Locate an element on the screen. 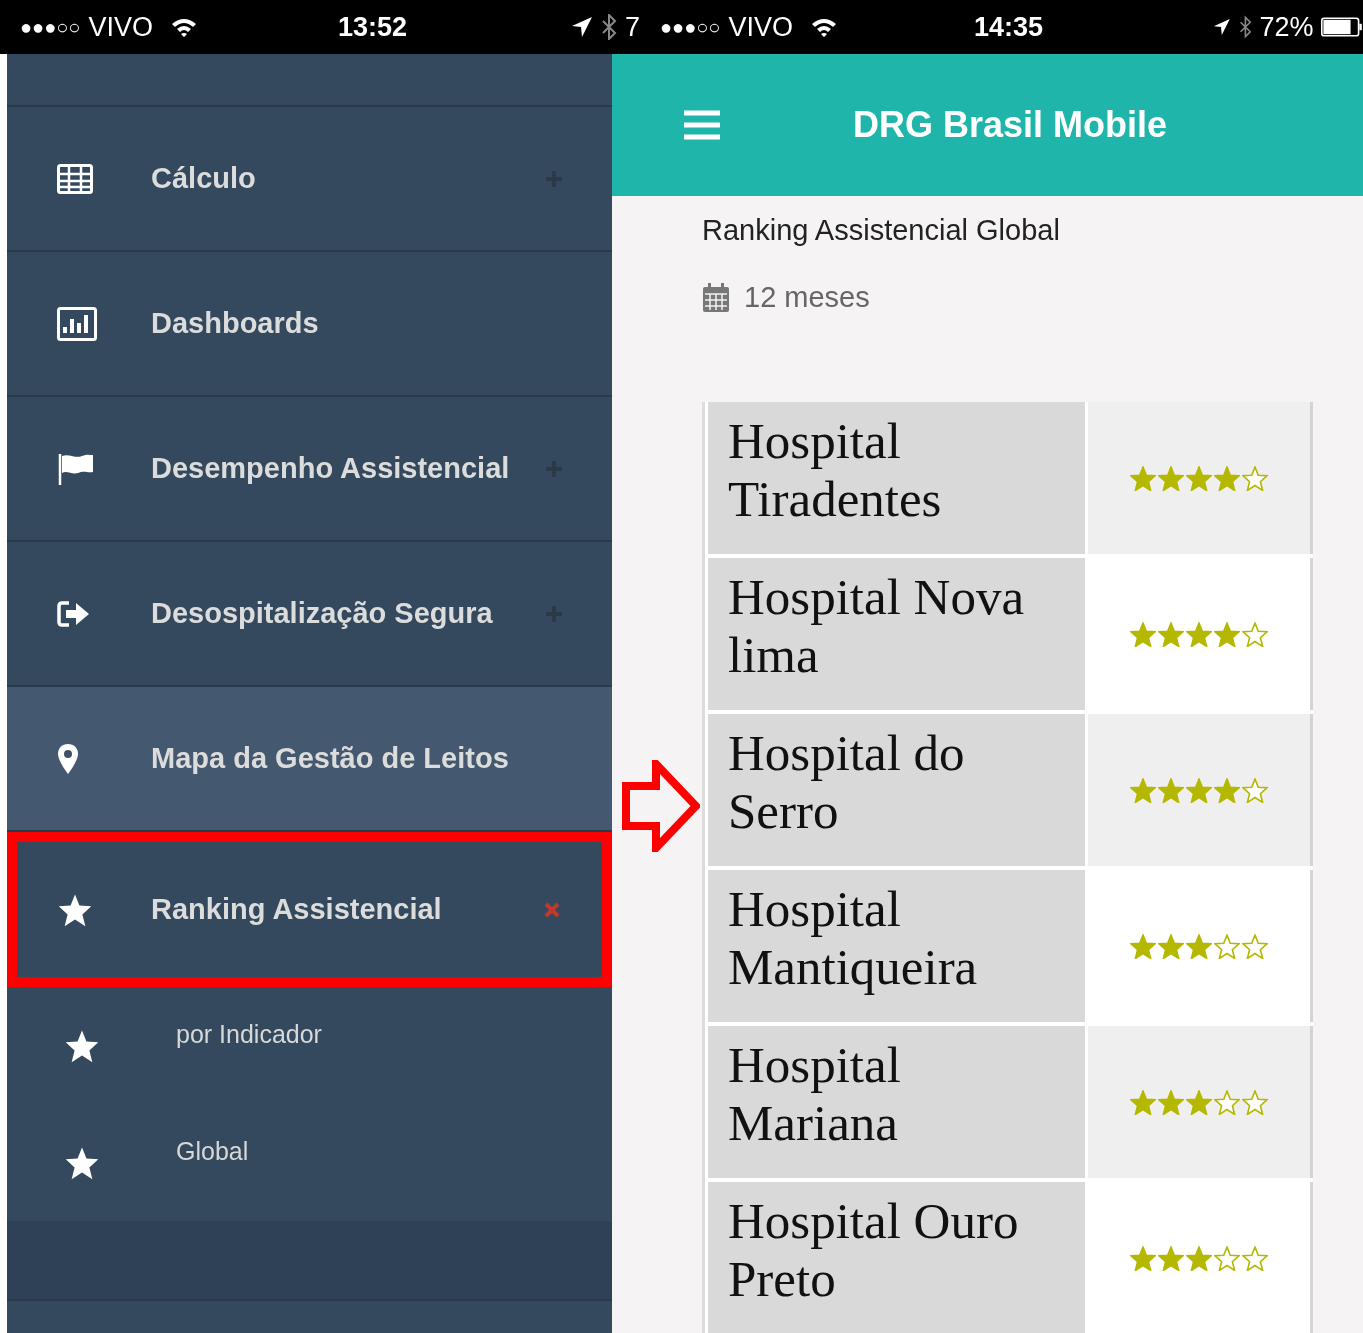  bar-chart-icon is located at coordinates (77, 323).